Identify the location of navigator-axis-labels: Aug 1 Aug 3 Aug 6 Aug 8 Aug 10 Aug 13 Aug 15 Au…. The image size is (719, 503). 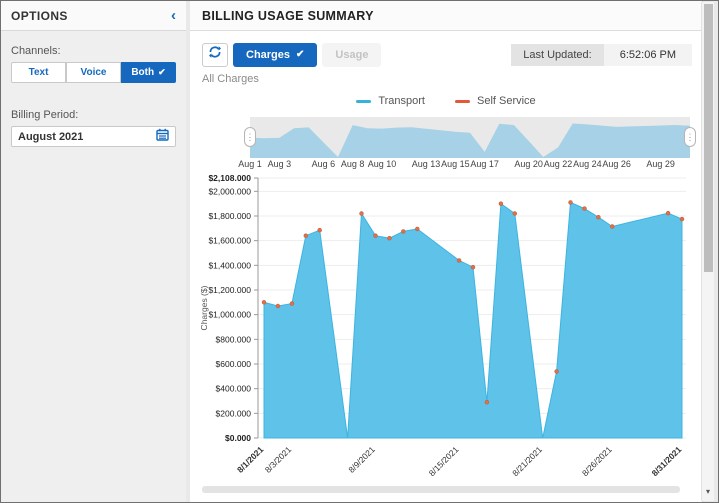
(464, 165).